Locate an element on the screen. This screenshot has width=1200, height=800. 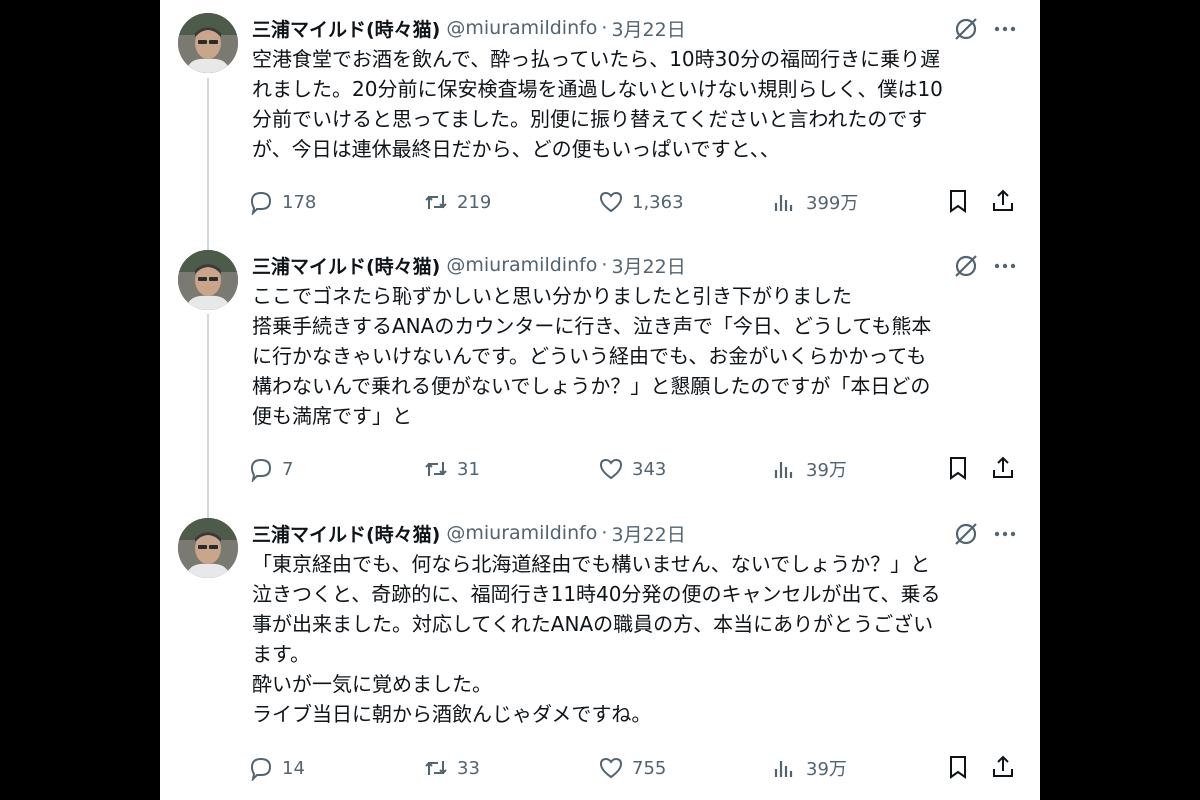
tweet-text-line: ます。 is located at coordinates (281, 654).